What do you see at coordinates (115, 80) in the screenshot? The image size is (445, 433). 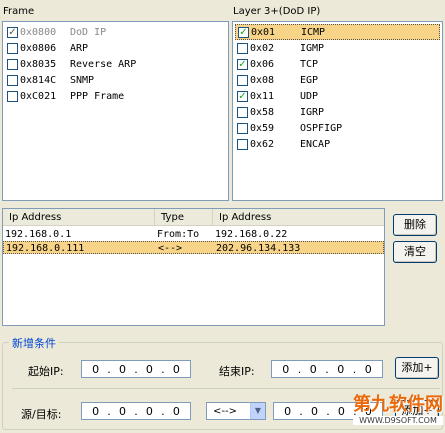 I see `frame-item: 0x814C SNMP` at bounding box center [115, 80].